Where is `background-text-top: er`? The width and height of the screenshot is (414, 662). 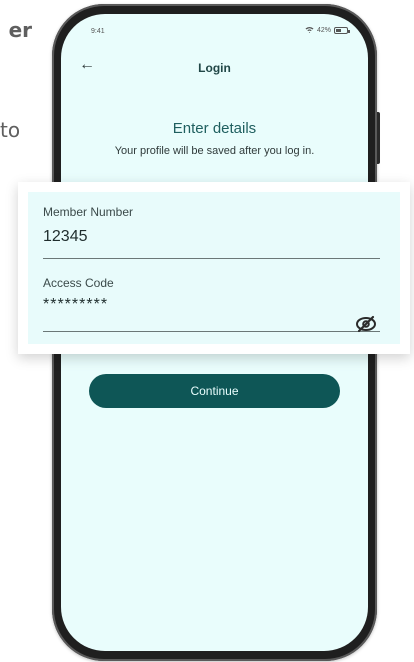 background-text-top: er is located at coordinates (20, 30).